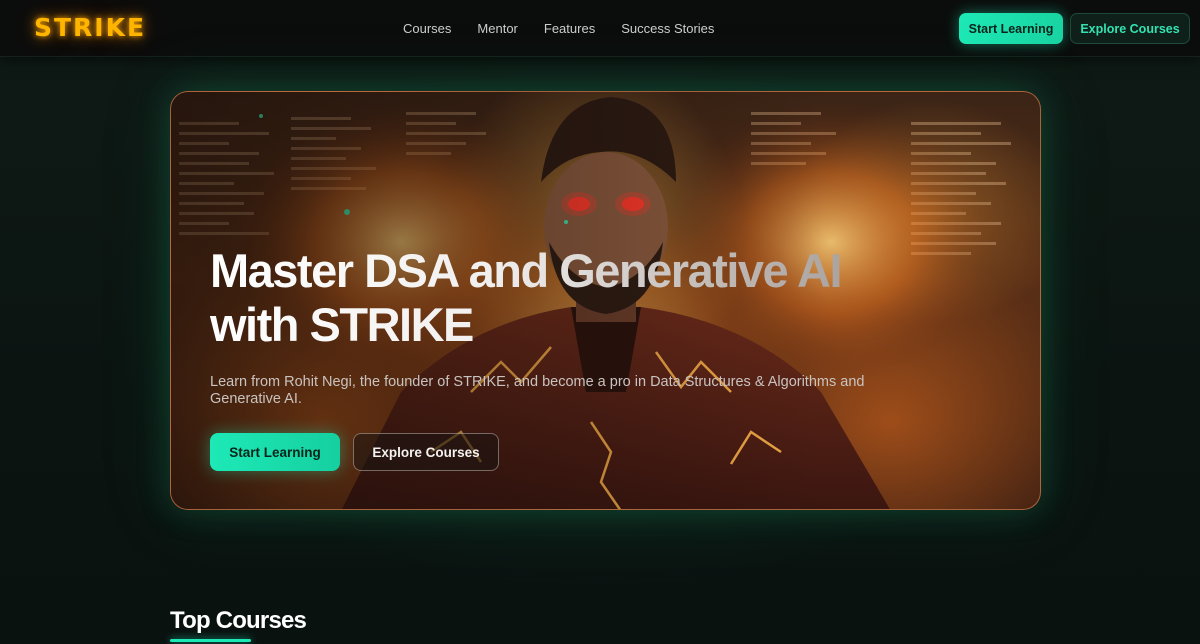  What do you see at coordinates (497, 28) in the screenshot?
I see `nav-link-mentor: Mentor` at bounding box center [497, 28].